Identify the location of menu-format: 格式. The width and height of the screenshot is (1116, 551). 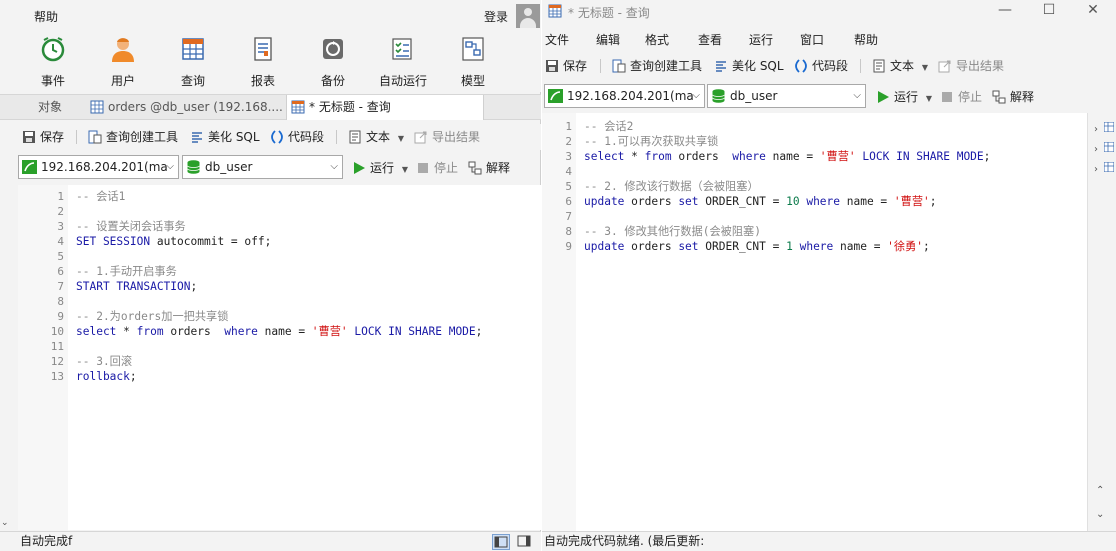
(657, 39).